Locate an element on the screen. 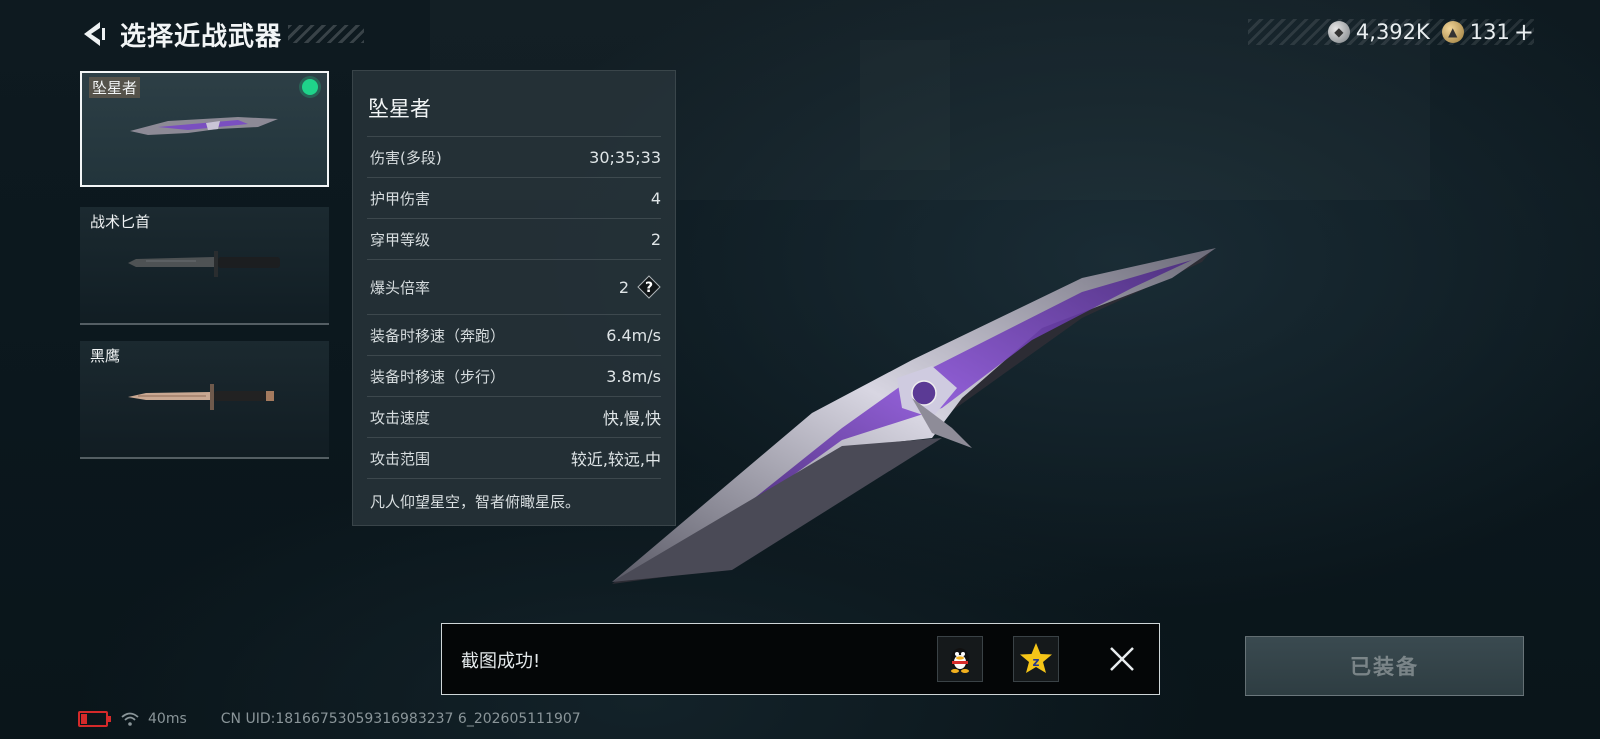 This screenshot has height=739, width=1600. black-hawk-knife-icon is located at coordinates (201, 397).